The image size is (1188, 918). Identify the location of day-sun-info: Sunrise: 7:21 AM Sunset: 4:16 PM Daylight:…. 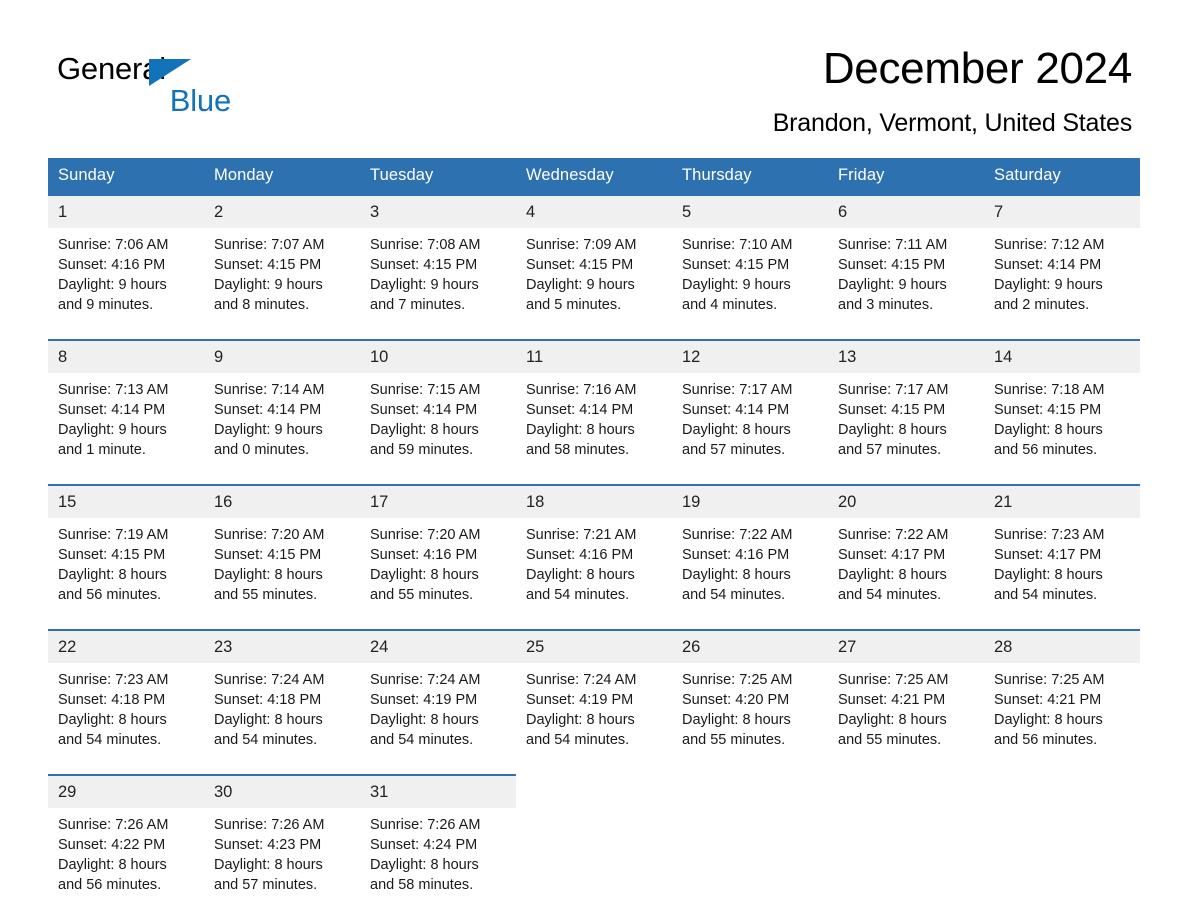
(594, 566).